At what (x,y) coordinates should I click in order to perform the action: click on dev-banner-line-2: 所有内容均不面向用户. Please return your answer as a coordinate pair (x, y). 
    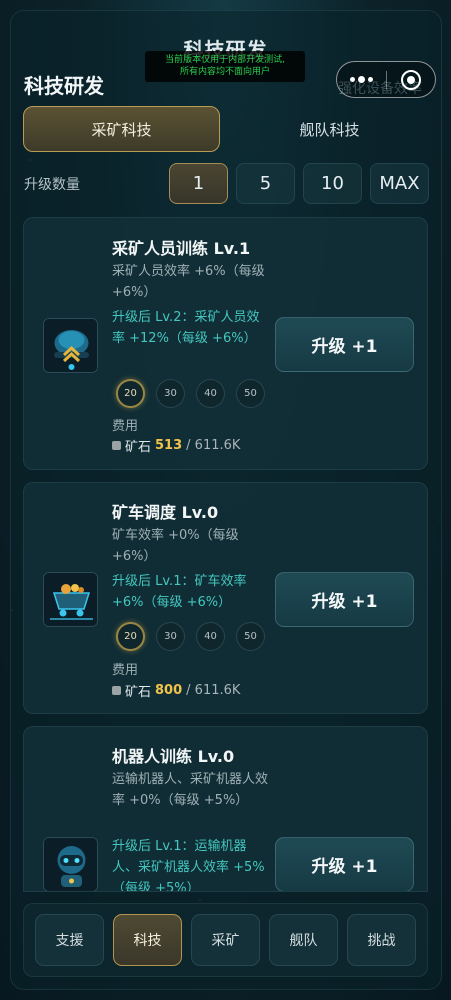
    Looking at the image, I should click on (224, 72).